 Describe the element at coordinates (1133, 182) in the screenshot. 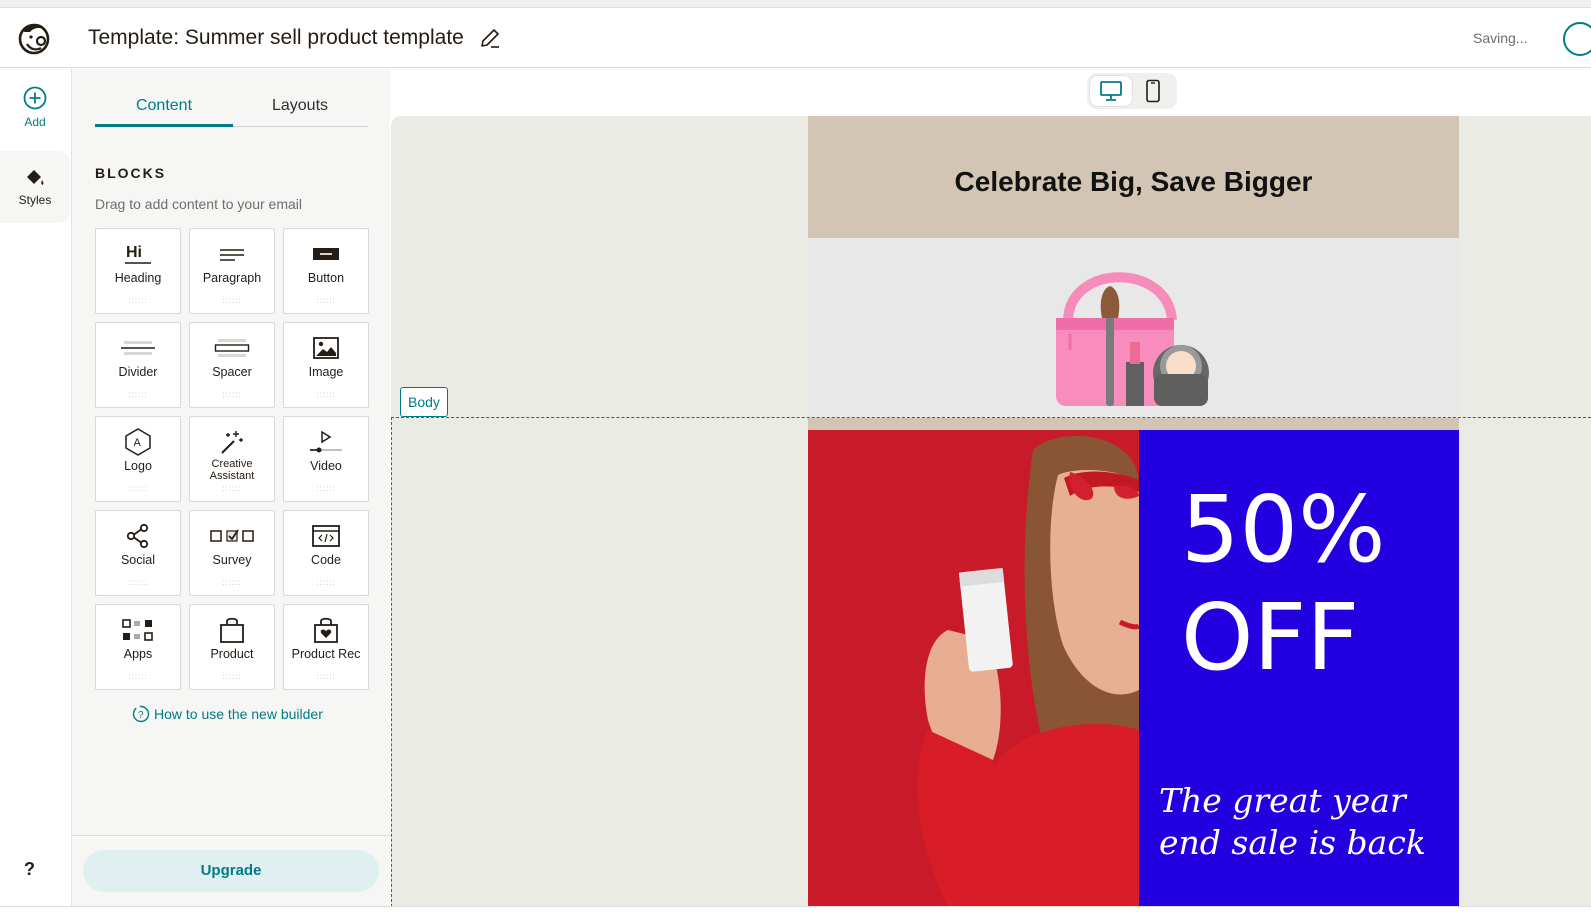

I see `email-headline: Celebrate Big, Save Bigger` at that location.